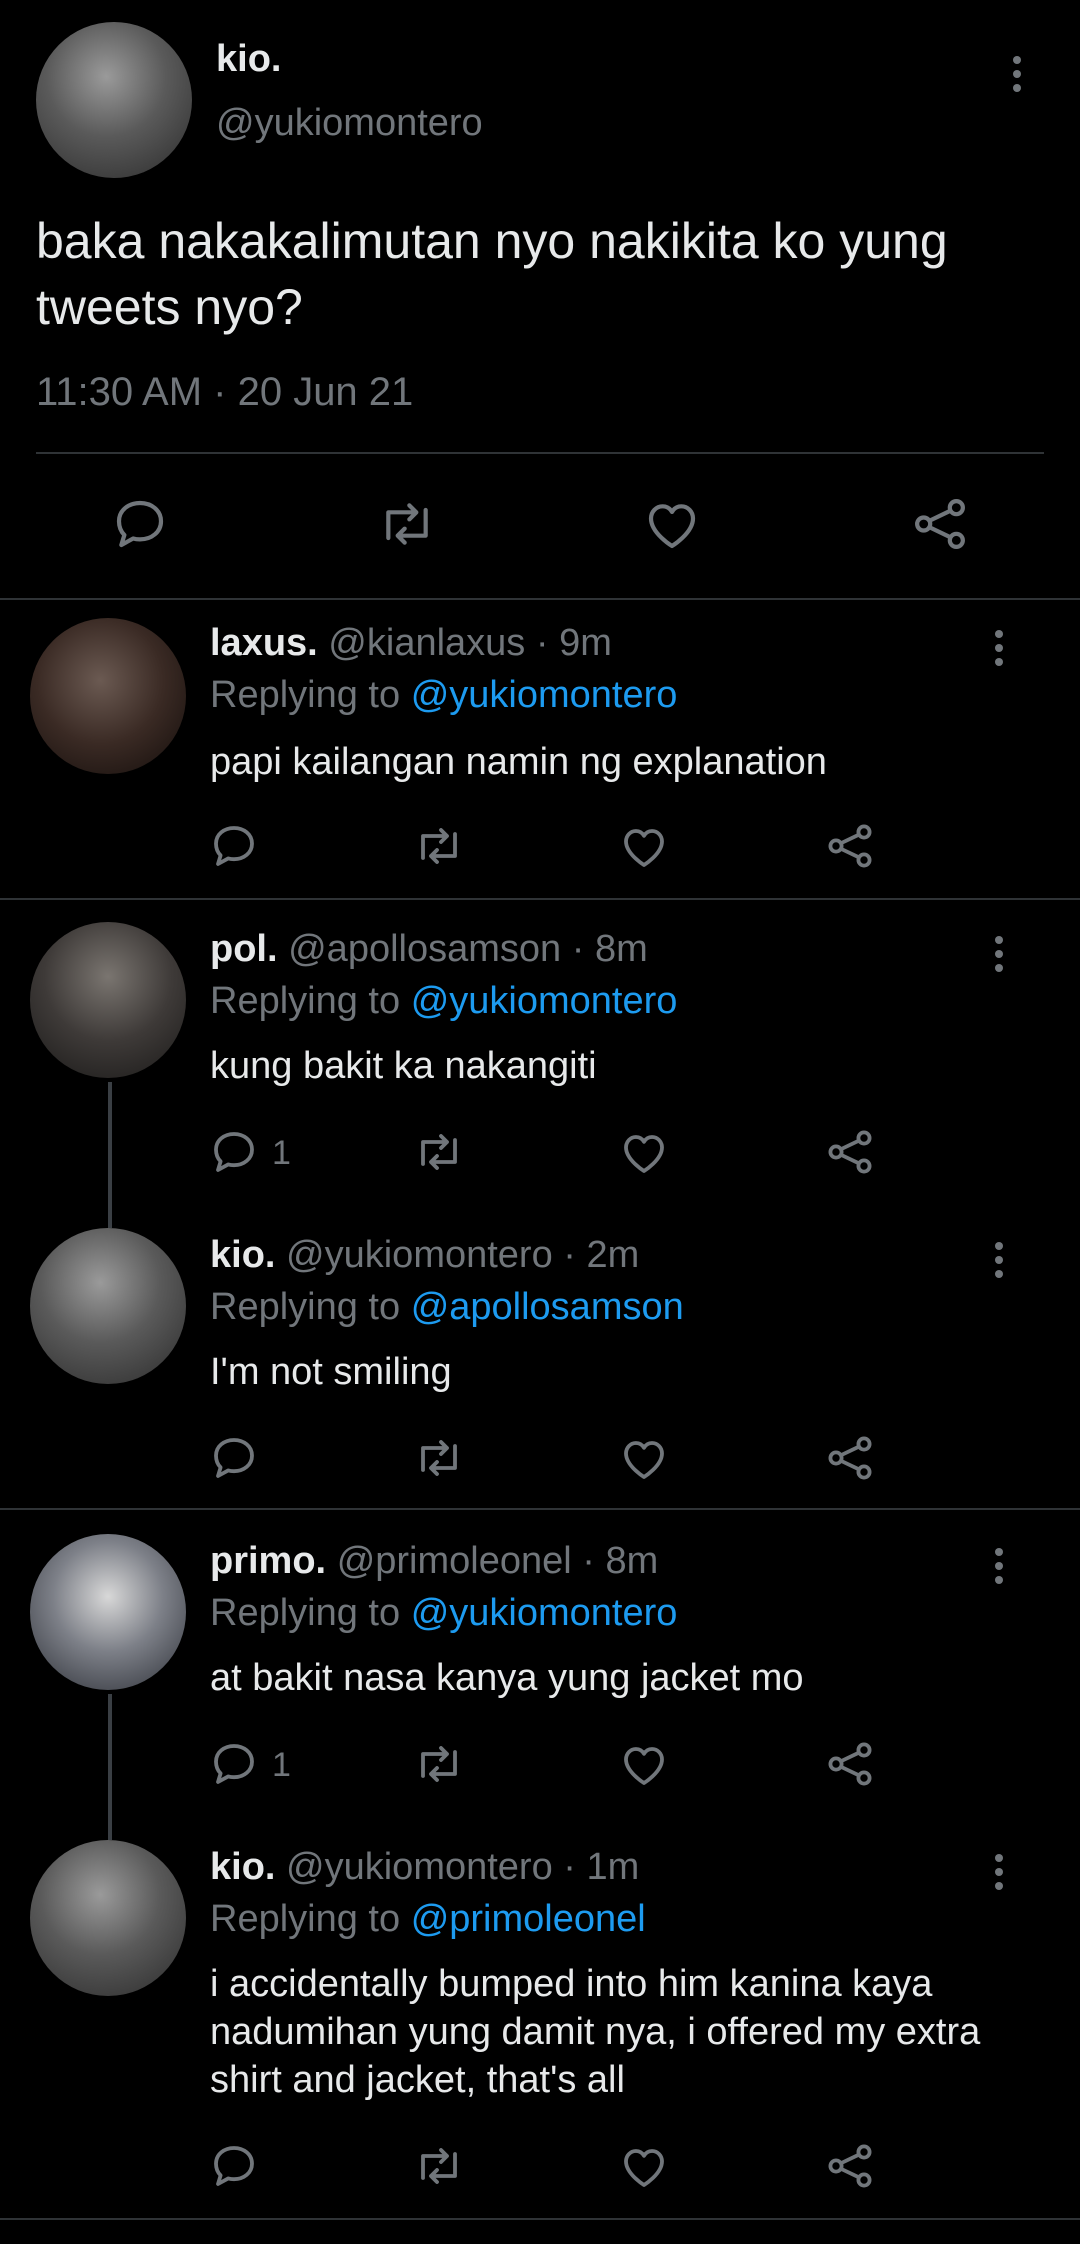 Image resolution: width=1080 pixels, height=2244 pixels. Describe the element at coordinates (528, 1919) in the screenshot. I see `replying-to-link: @primoleonel` at that location.